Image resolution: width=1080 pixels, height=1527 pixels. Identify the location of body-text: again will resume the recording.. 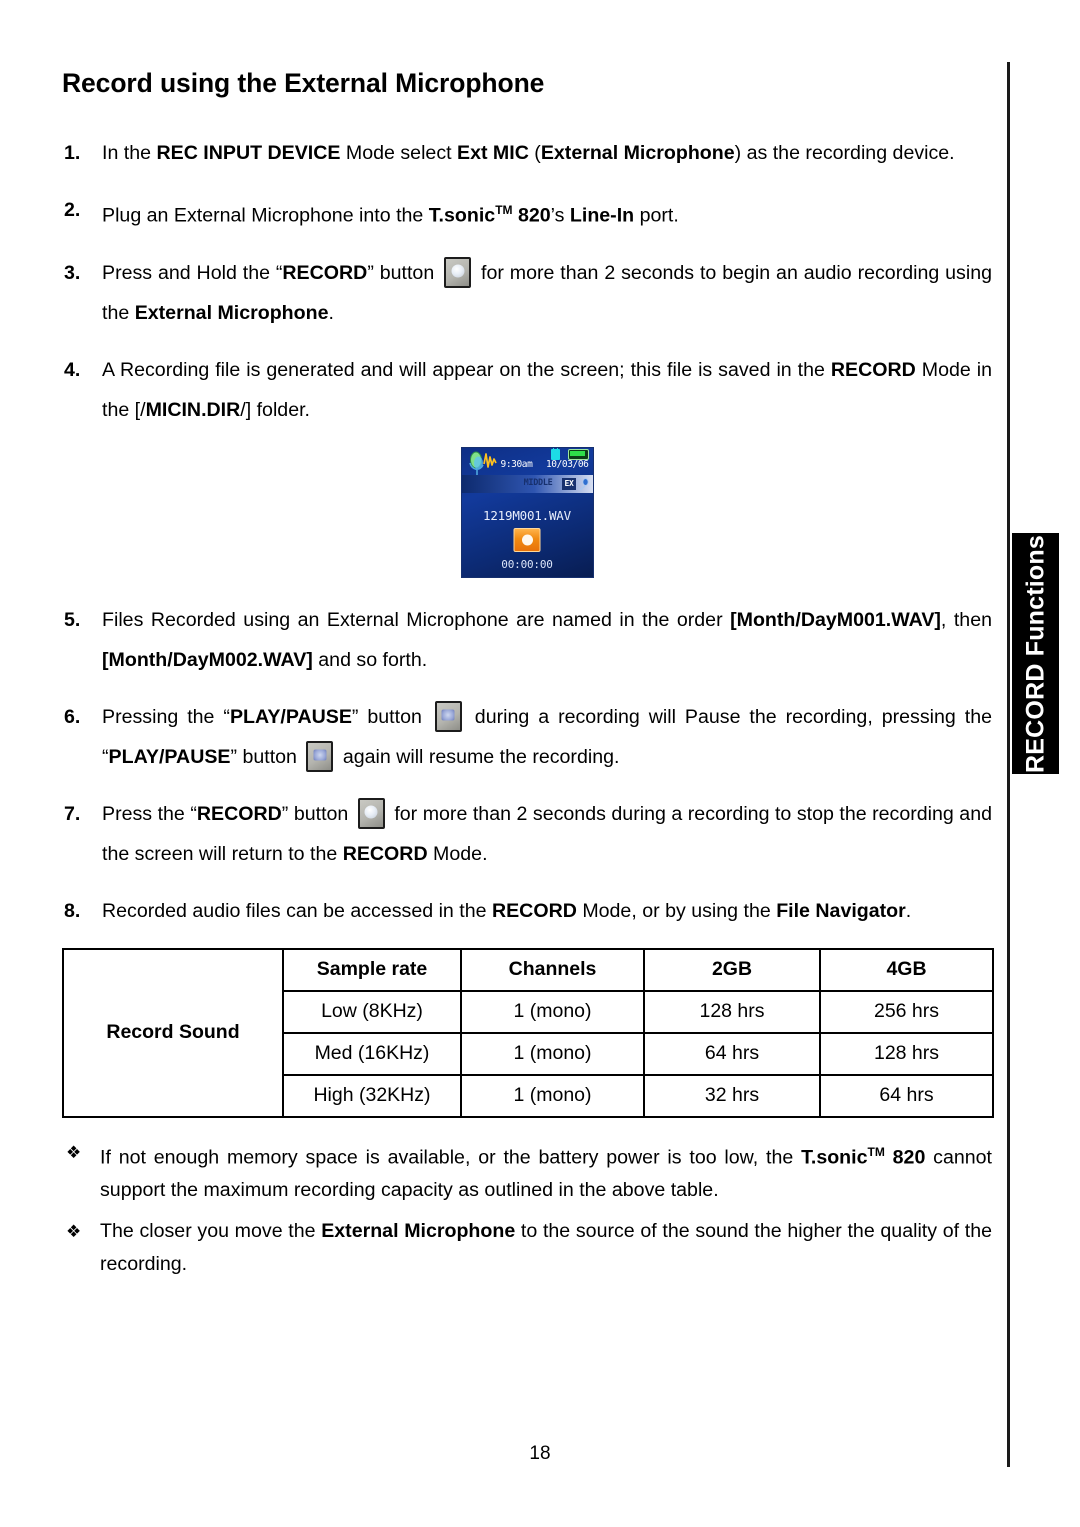
(478, 756).